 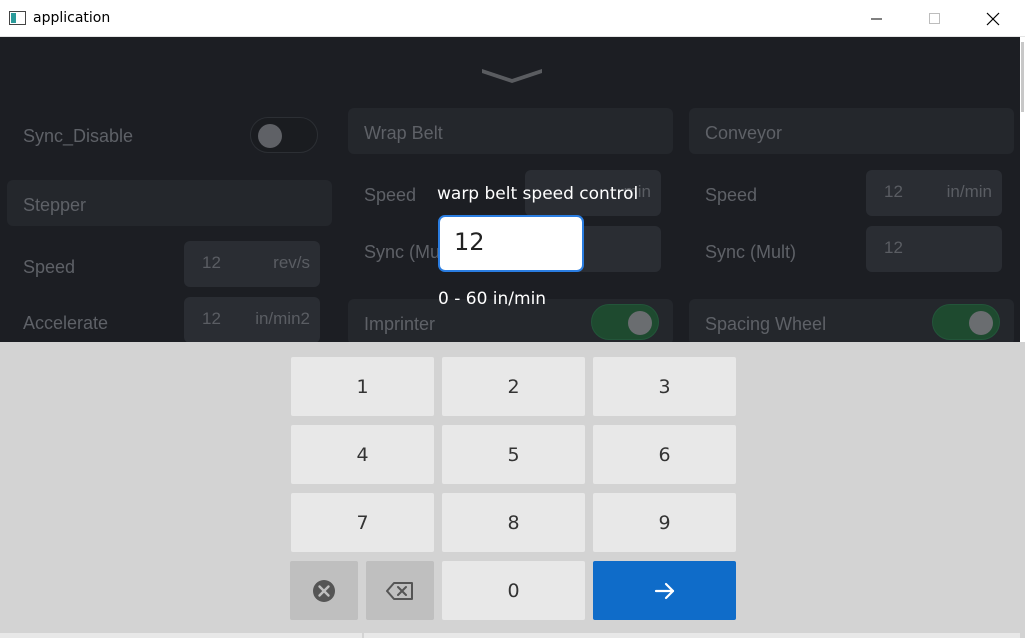 What do you see at coordinates (934, 249) in the screenshot?
I see `conveyor-sync-field: 12` at bounding box center [934, 249].